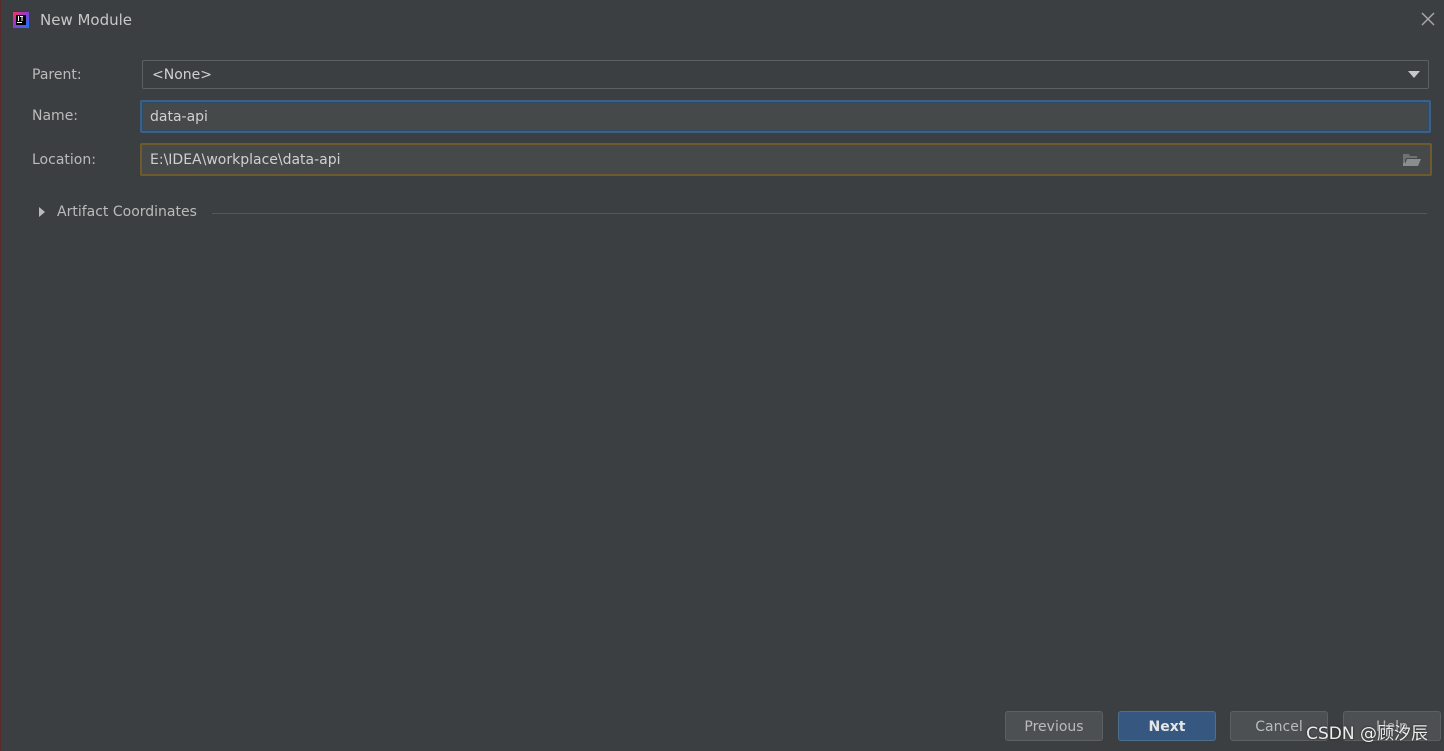 This screenshot has height=751, width=1444. I want to click on artifact-coordinates-label: Artifact Coordinates, so click(127, 212).